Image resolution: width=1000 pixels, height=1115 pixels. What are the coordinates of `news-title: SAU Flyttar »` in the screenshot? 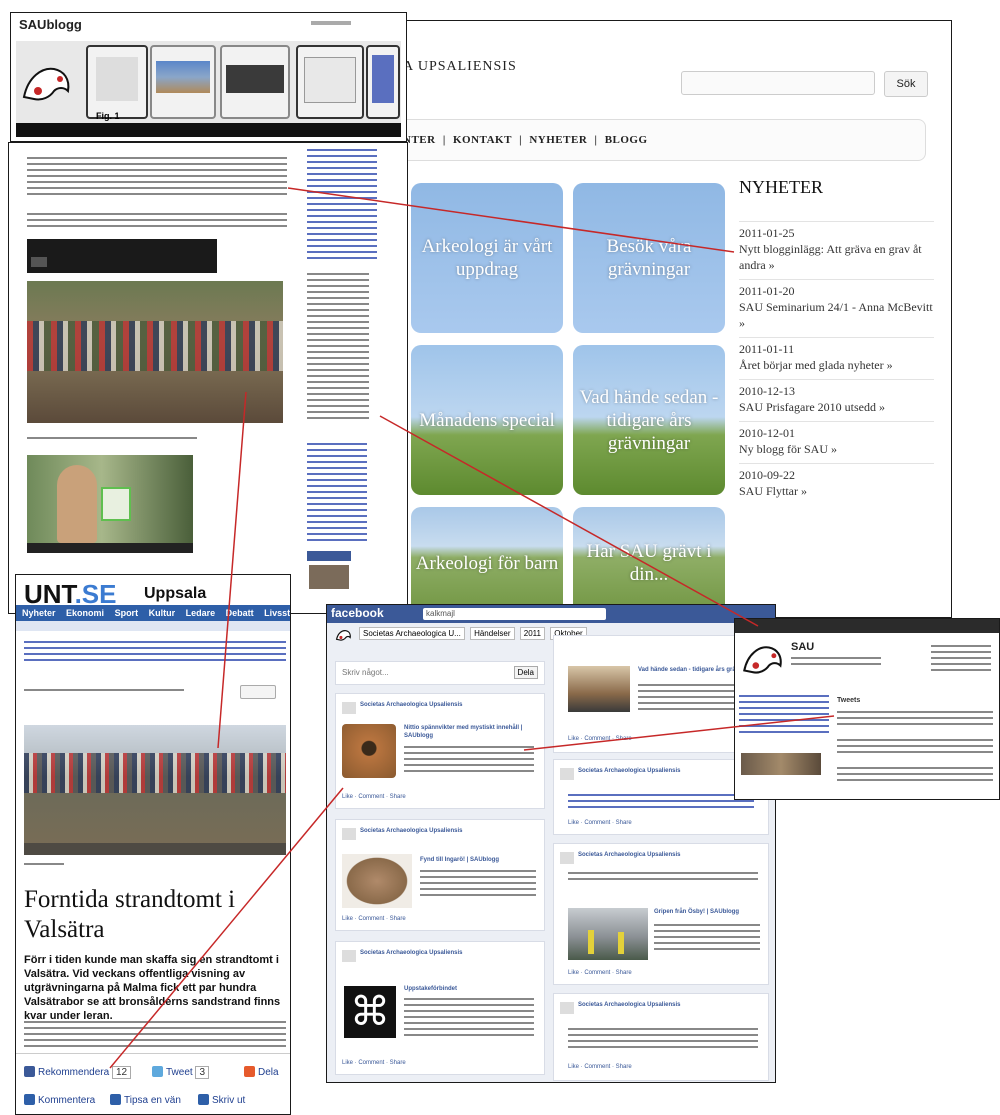 It's located at (836, 491).